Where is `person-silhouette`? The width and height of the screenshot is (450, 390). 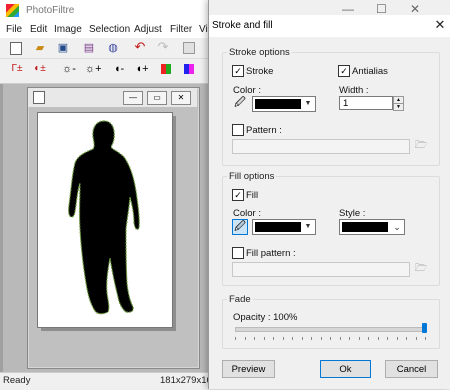
person-silhouette is located at coordinates (104, 217).